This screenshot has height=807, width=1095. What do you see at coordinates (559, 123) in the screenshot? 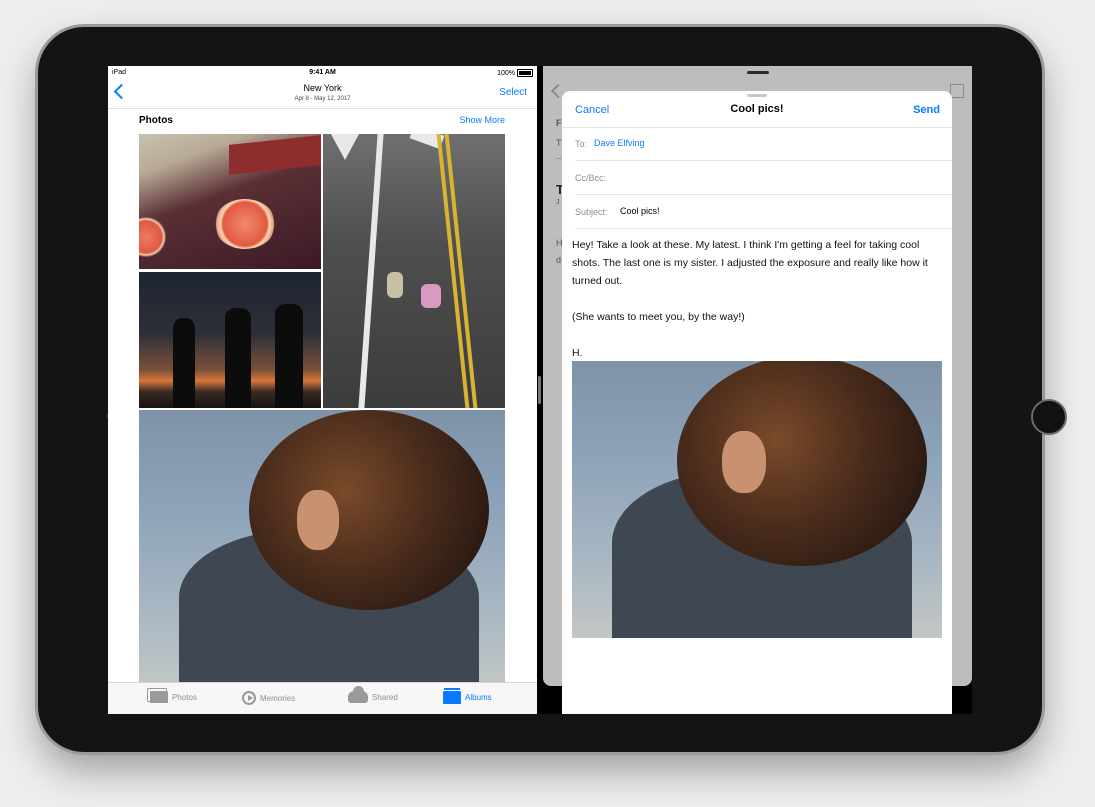
I see `mail-bg-snippet: F` at bounding box center [559, 123].